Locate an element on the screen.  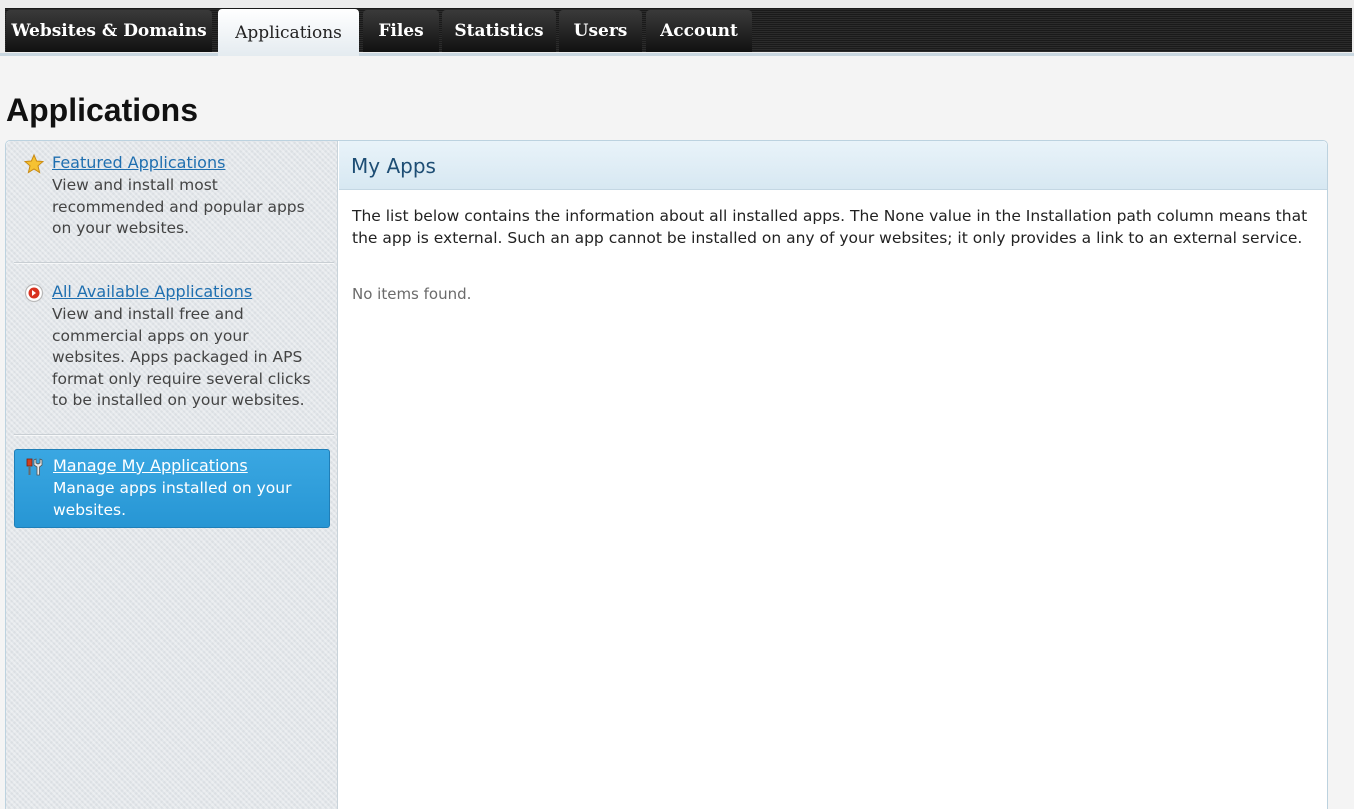
empty-list-message: No items found. is located at coordinates (412, 294).